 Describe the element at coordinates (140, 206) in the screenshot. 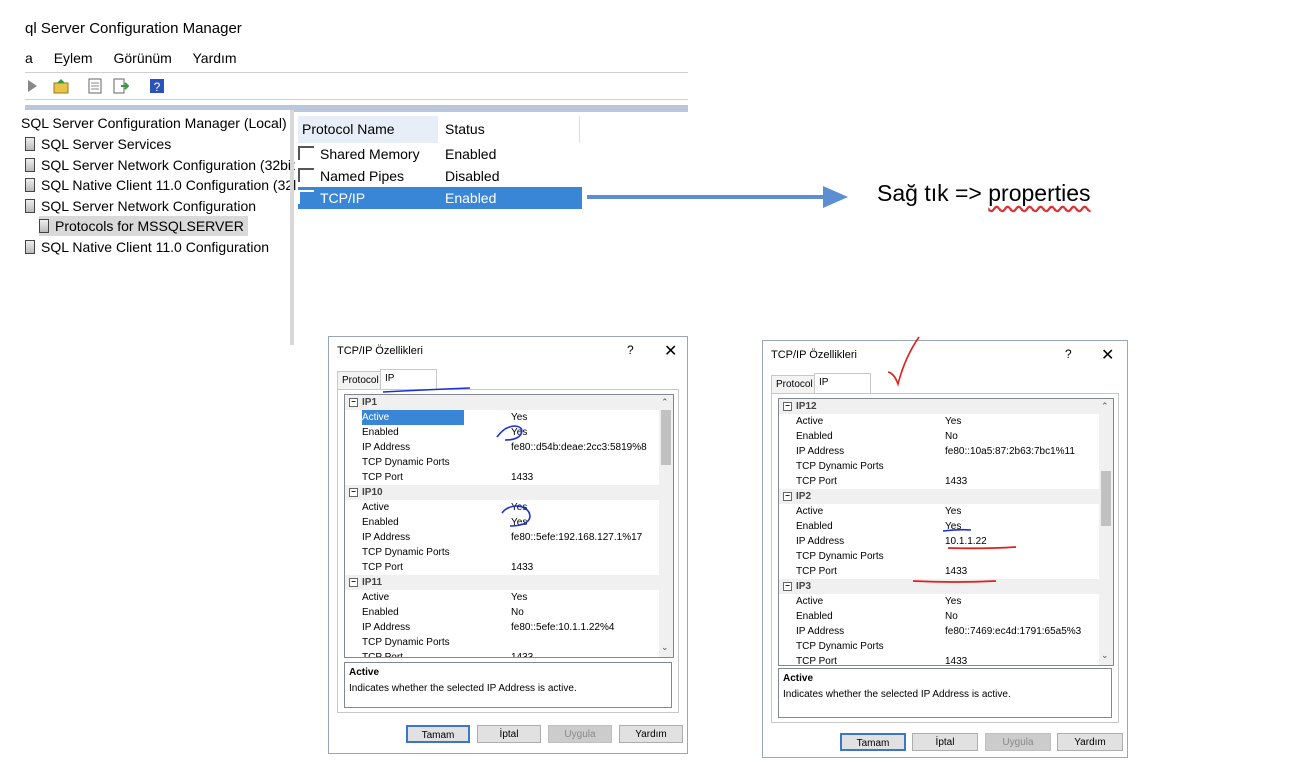

I see `tree-item-network: SQL Server Network Configuration` at that location.